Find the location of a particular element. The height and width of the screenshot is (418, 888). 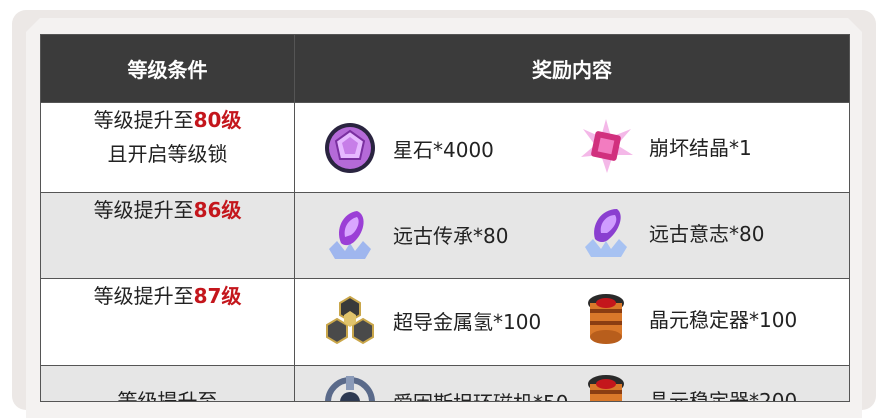

reward-cell: 超导金属氢*100 晶元稳定器*100 is located at coordinates (572, 322).